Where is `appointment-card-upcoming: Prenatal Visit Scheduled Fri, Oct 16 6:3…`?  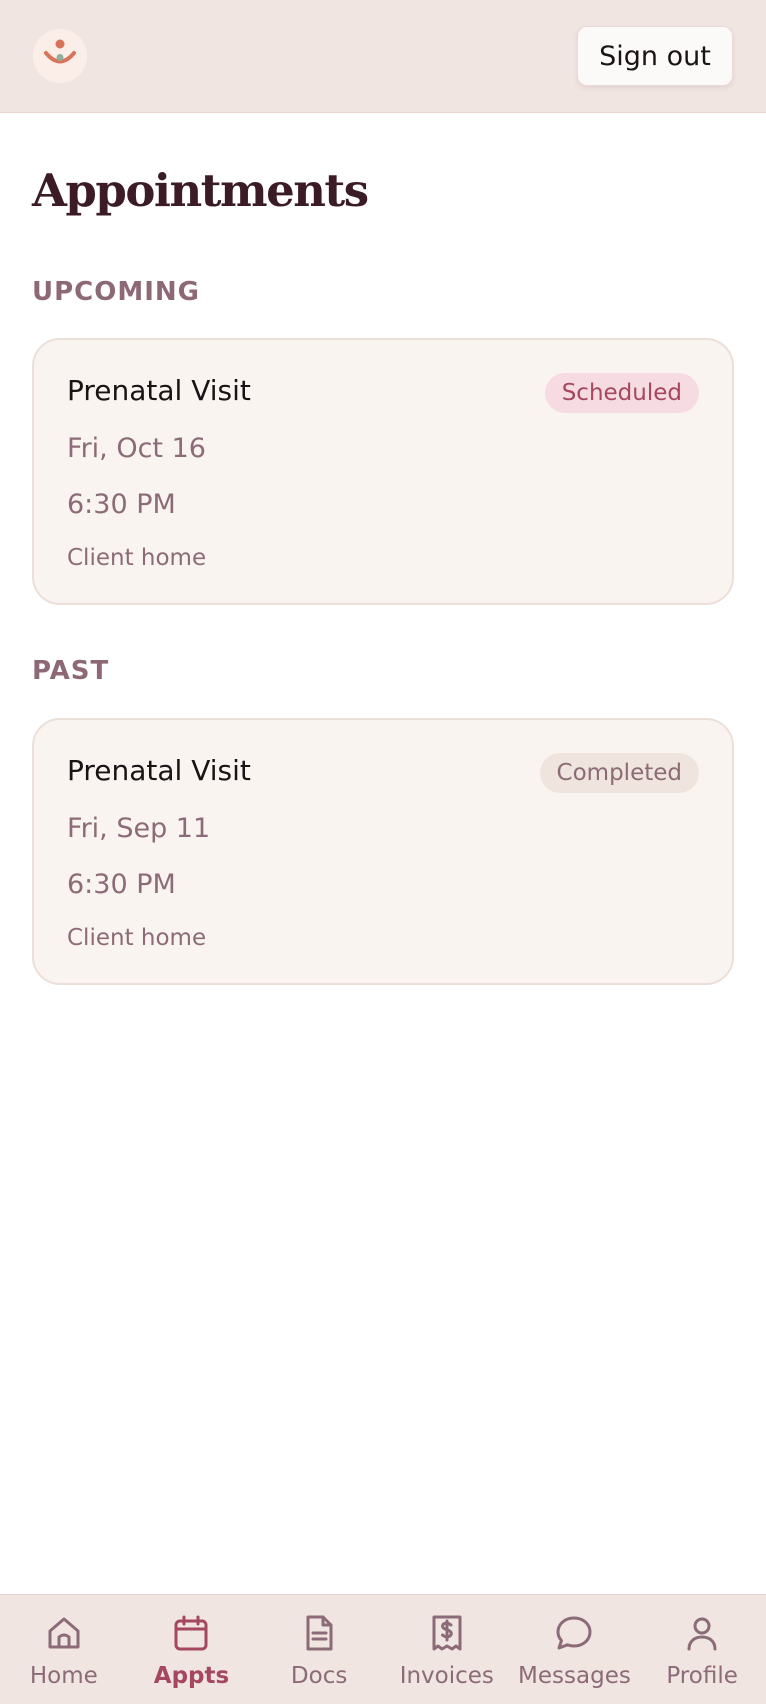 appointment-card-upcoming: Prenatal Visit Scheduled Fri, Oct 16 6:3… is located at coordinates (383, 471).